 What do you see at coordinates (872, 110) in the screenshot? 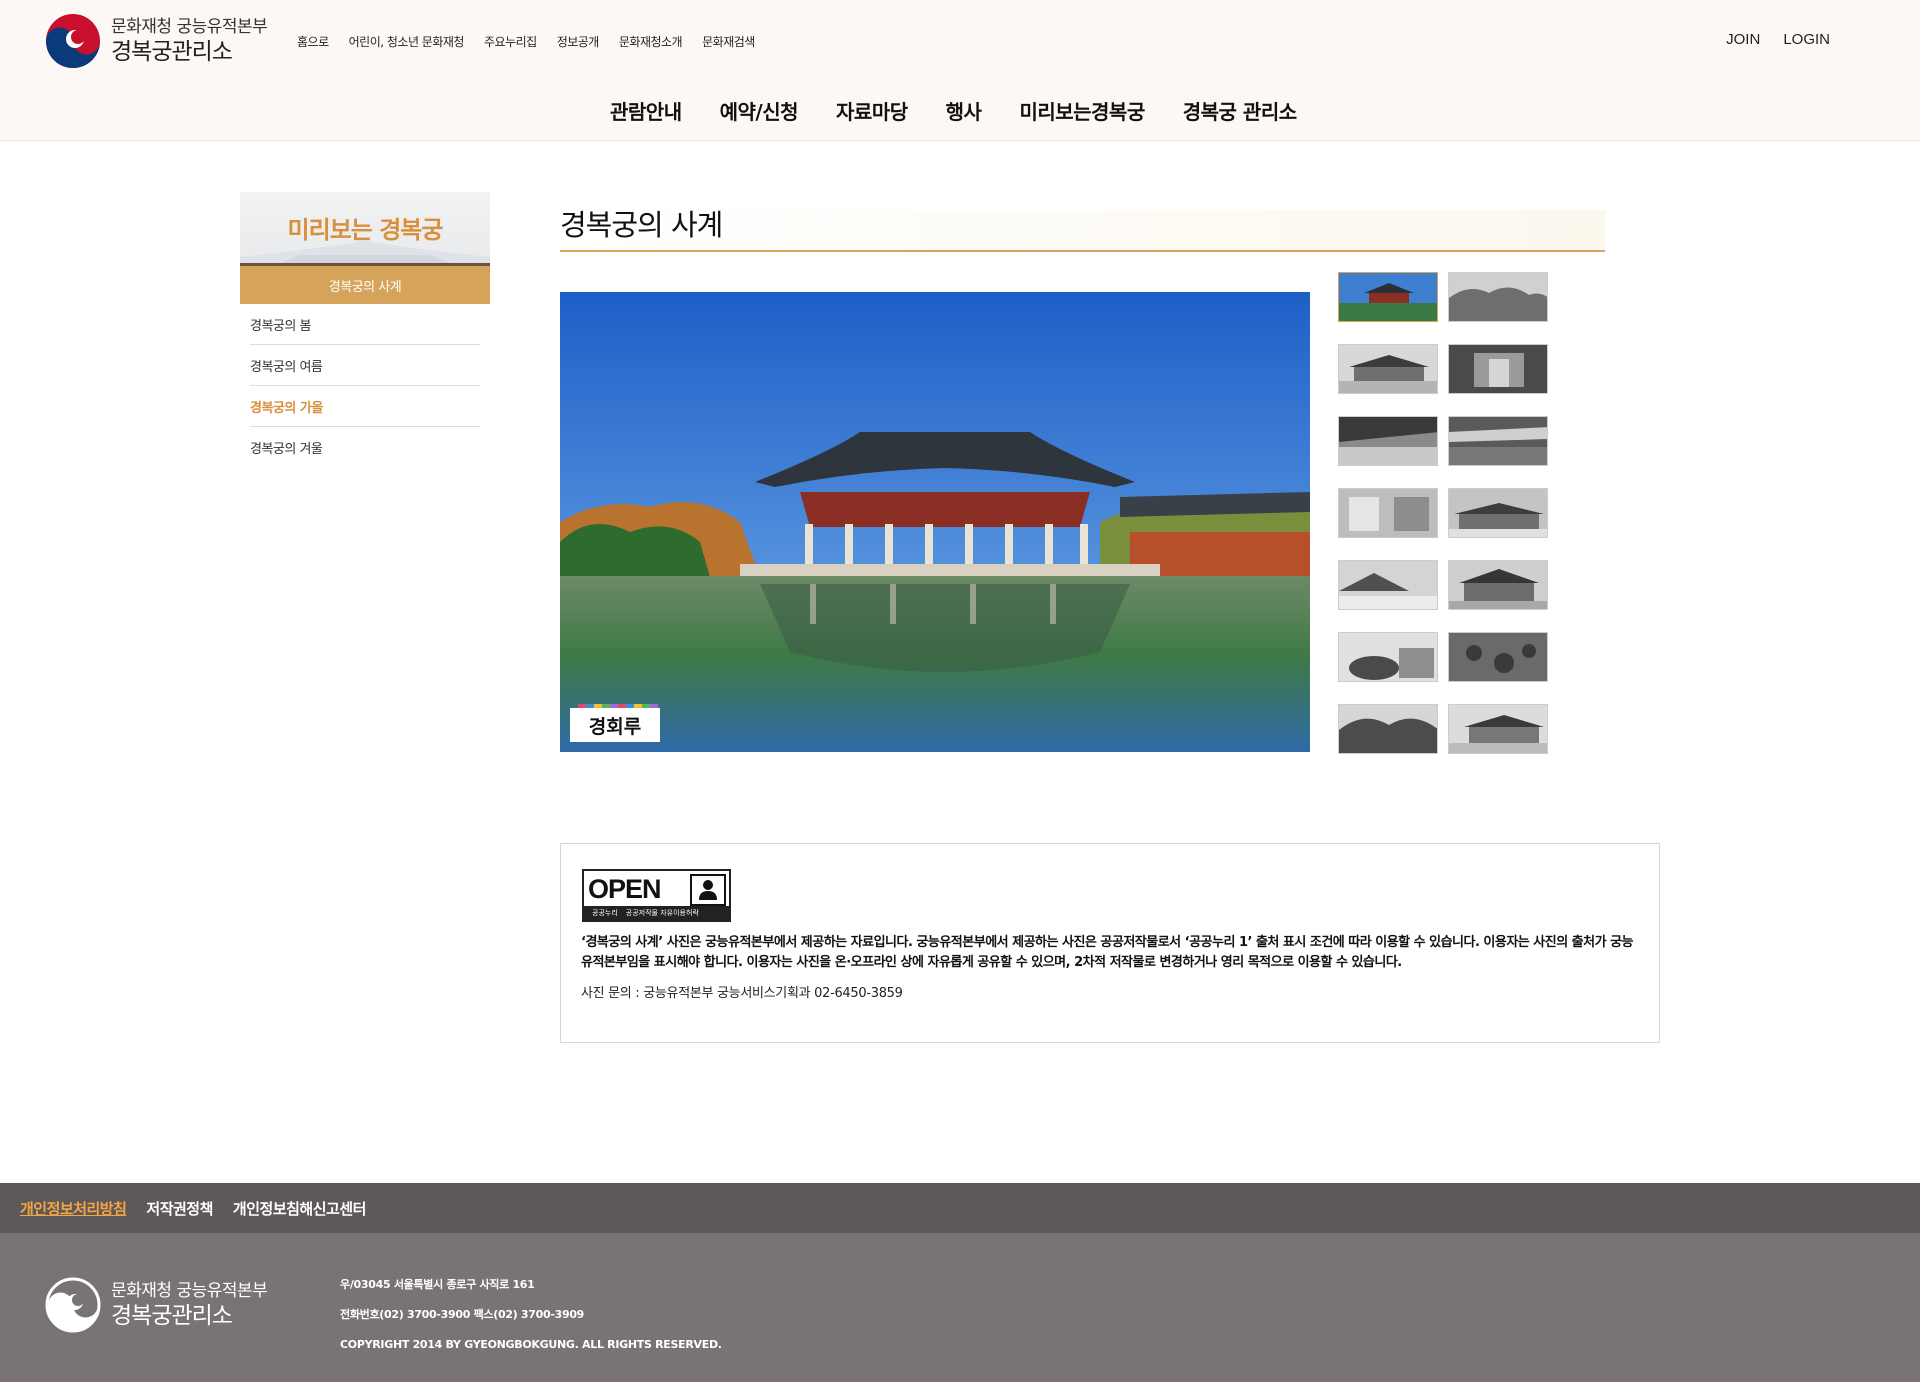
I see `nav-item-resources: 자료마당` at bounding box center [872, 110].